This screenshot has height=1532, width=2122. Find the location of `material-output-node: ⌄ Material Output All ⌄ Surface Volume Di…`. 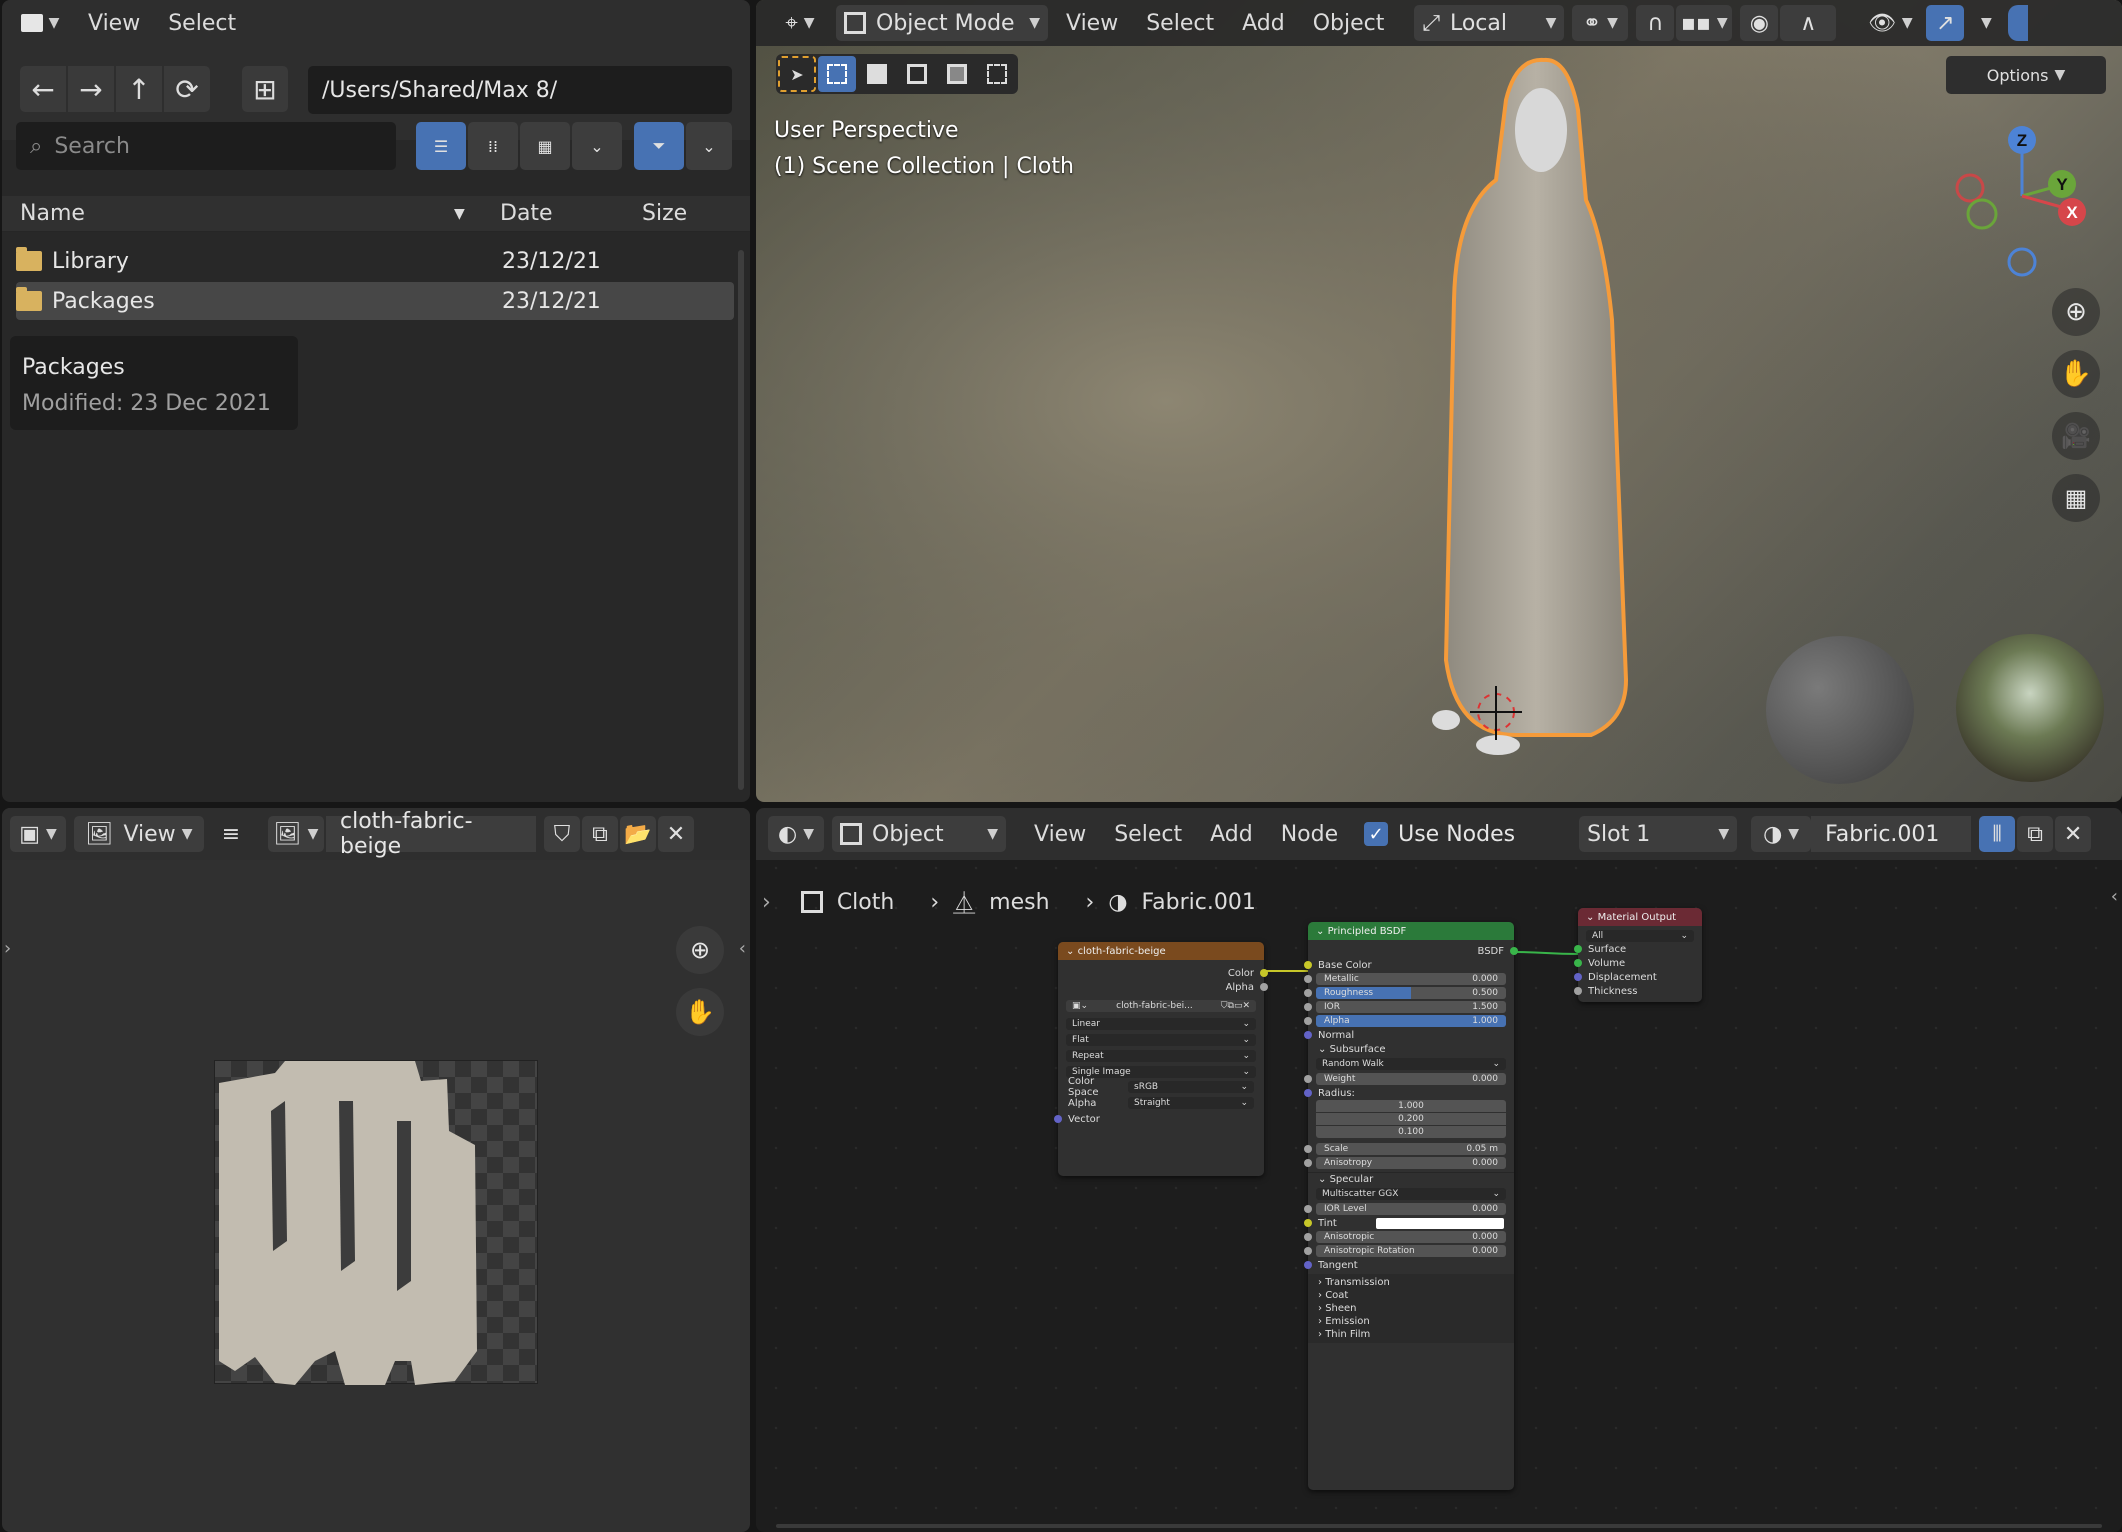

material-output-node: ⌄ Material Output All ⌄ Surface Volume Di… is located at coordinates (1638, 955).